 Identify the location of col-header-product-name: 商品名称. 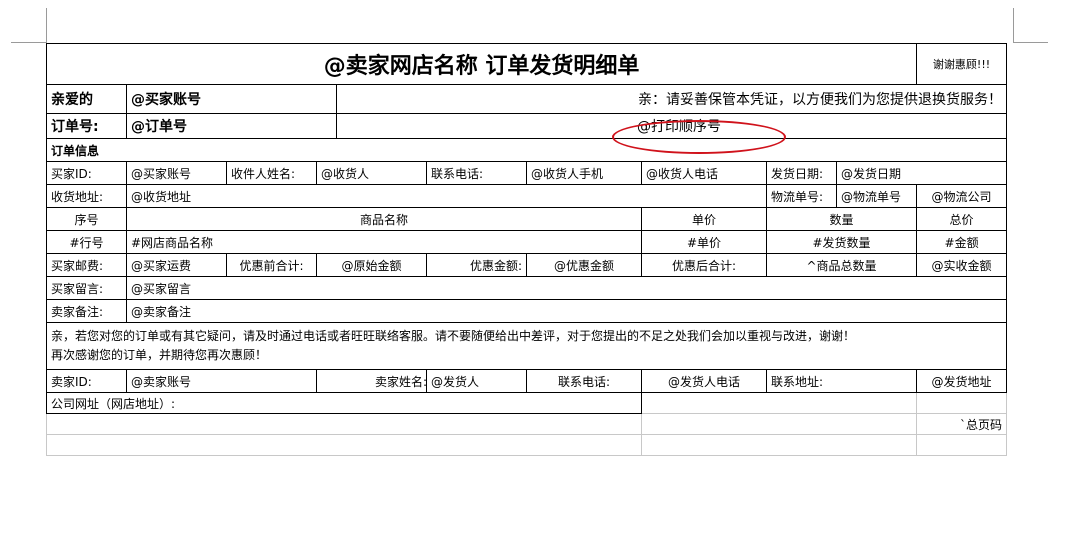
(384, 219).